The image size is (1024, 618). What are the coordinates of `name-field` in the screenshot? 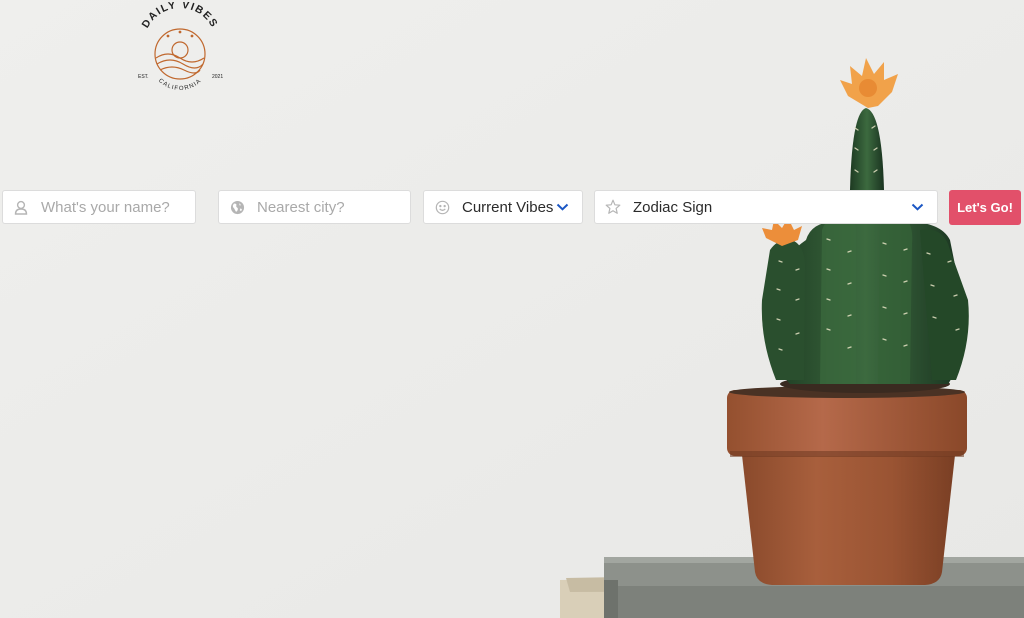 It's located at (99, 207).